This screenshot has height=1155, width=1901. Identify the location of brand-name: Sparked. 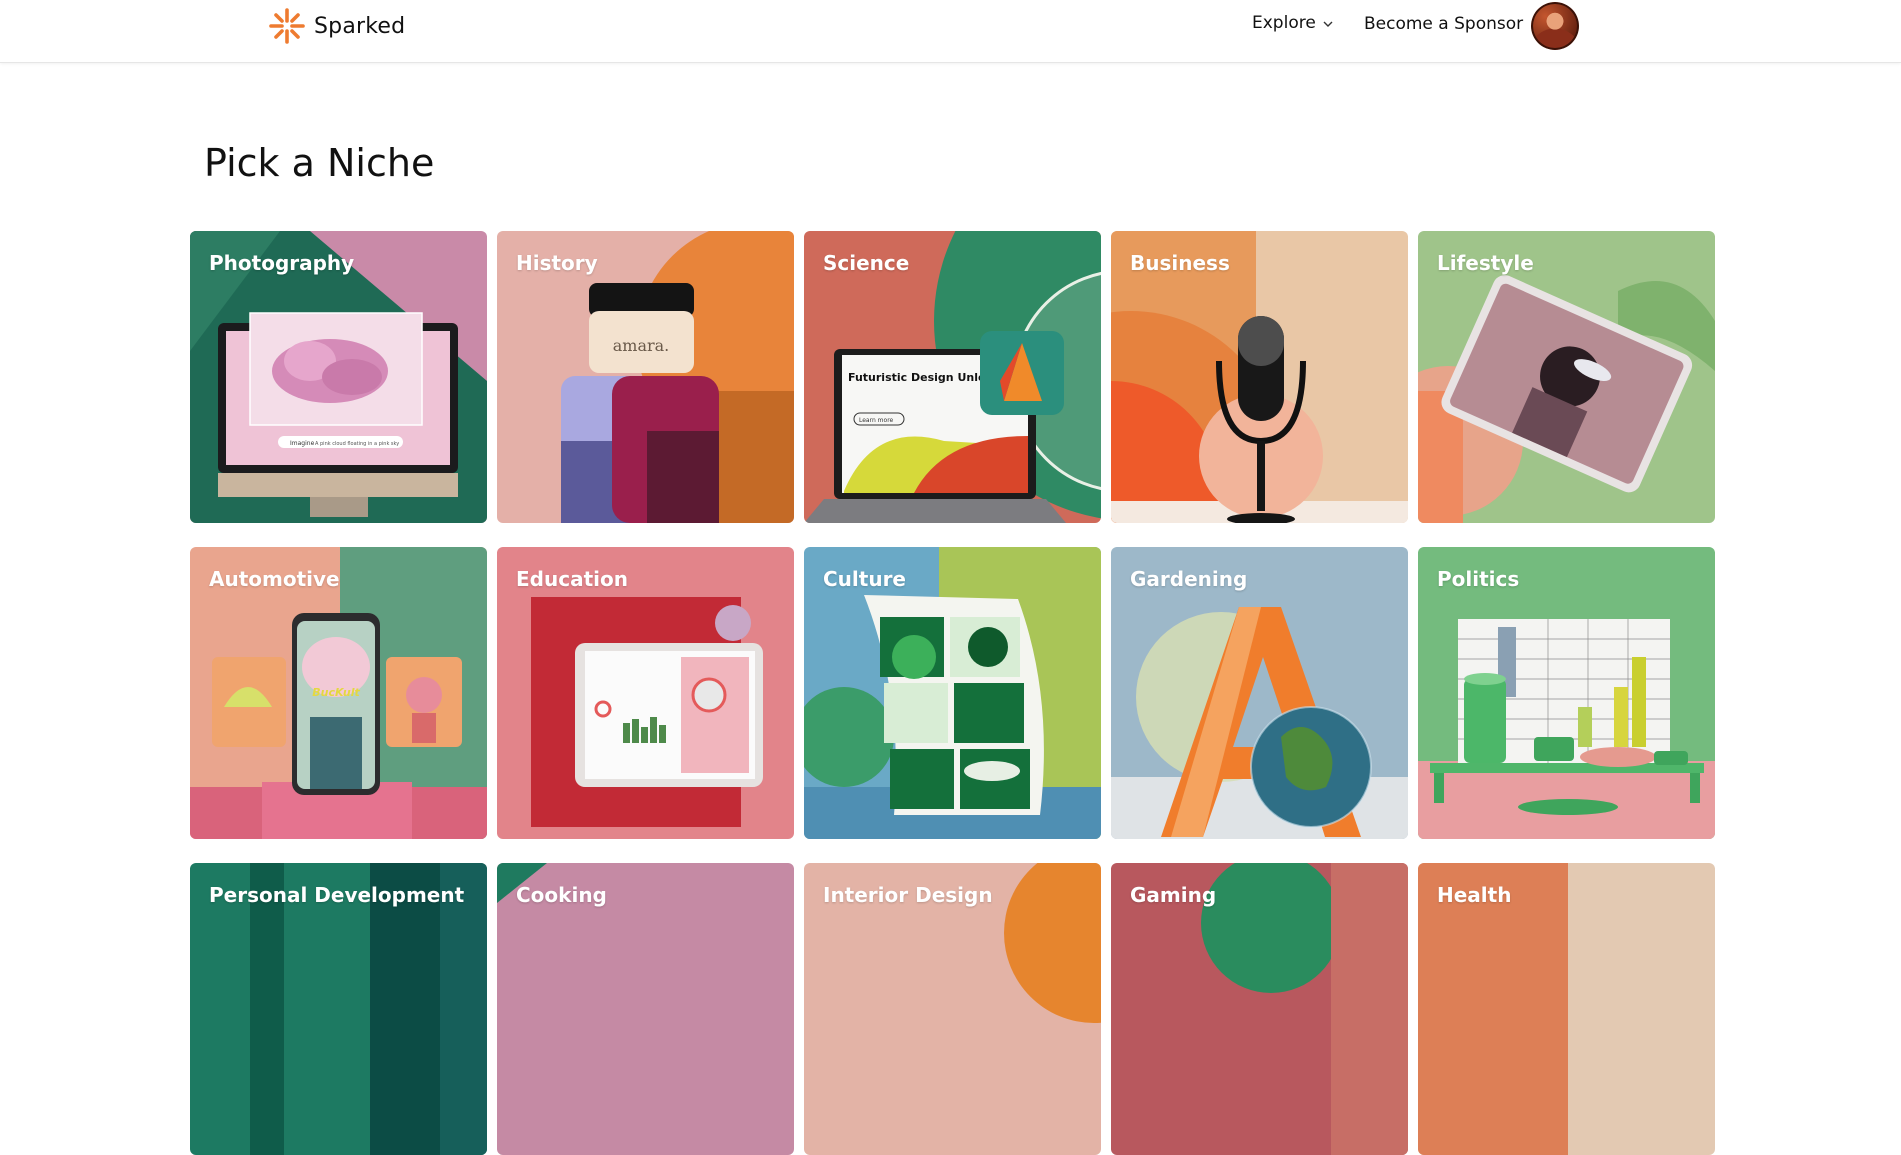
(360, 26).